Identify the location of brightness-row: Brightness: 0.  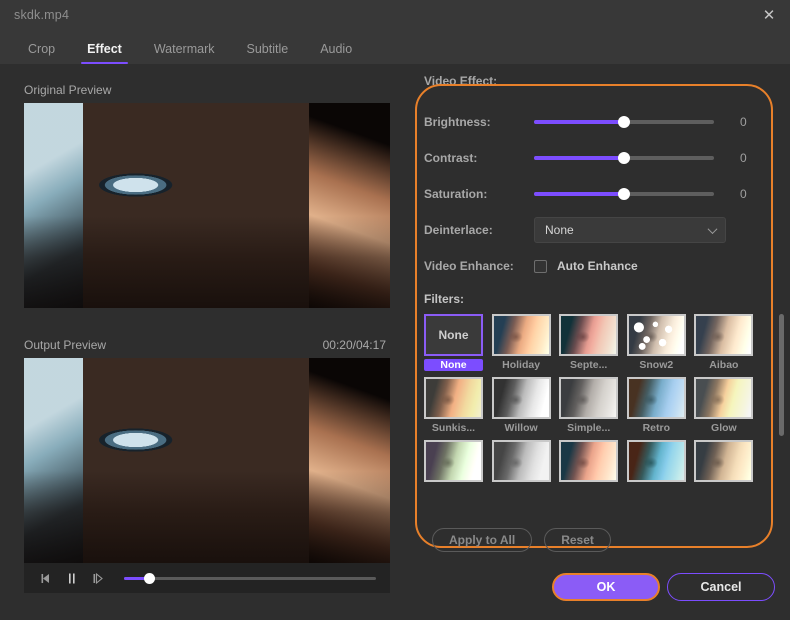
(599, 122).